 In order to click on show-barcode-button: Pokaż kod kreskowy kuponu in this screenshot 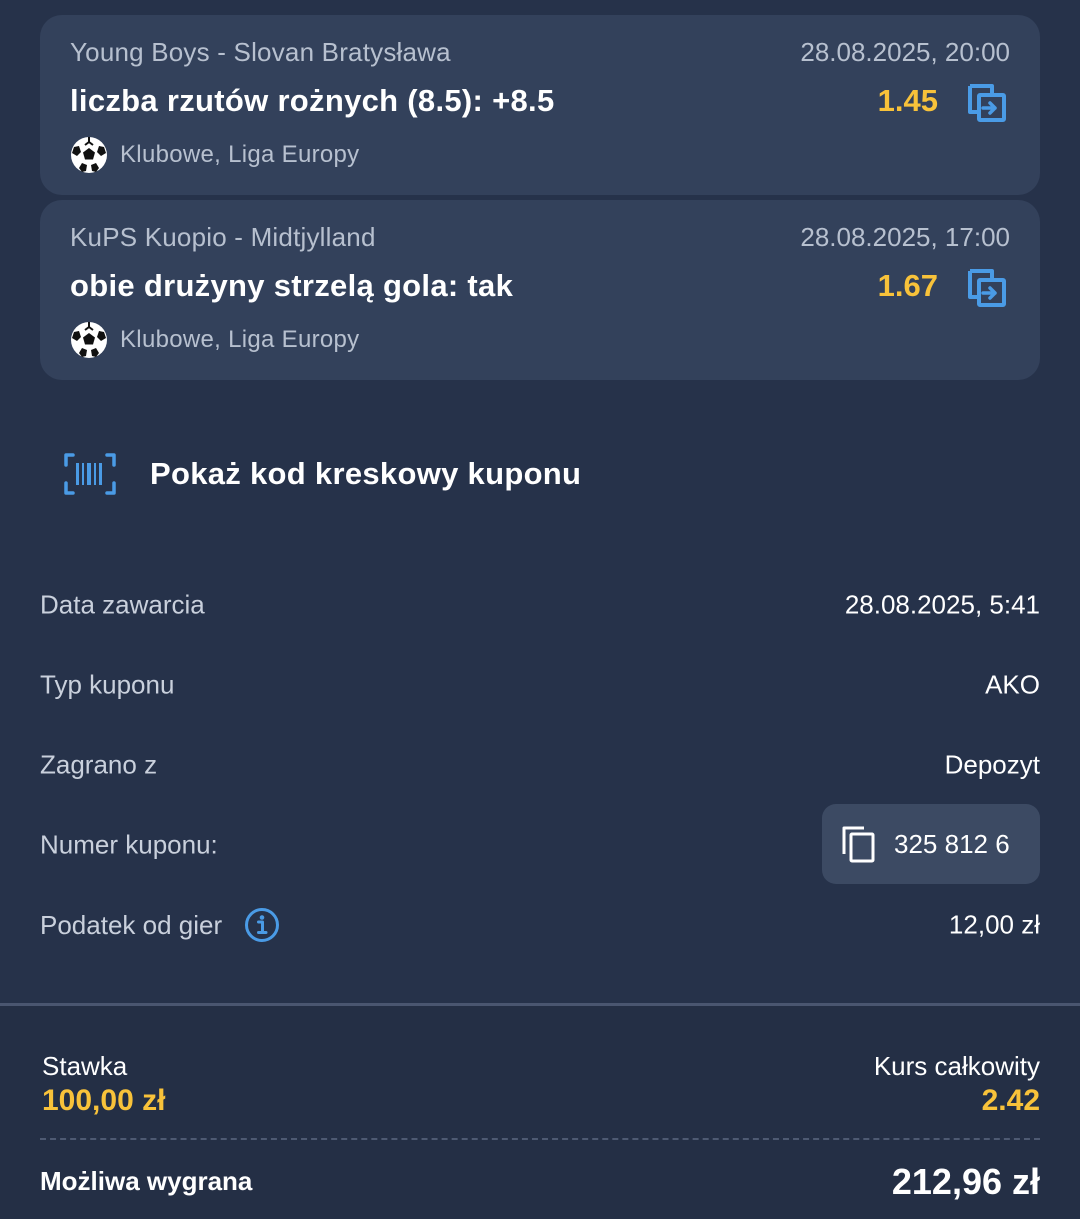, I will do `click(321, 474)`.